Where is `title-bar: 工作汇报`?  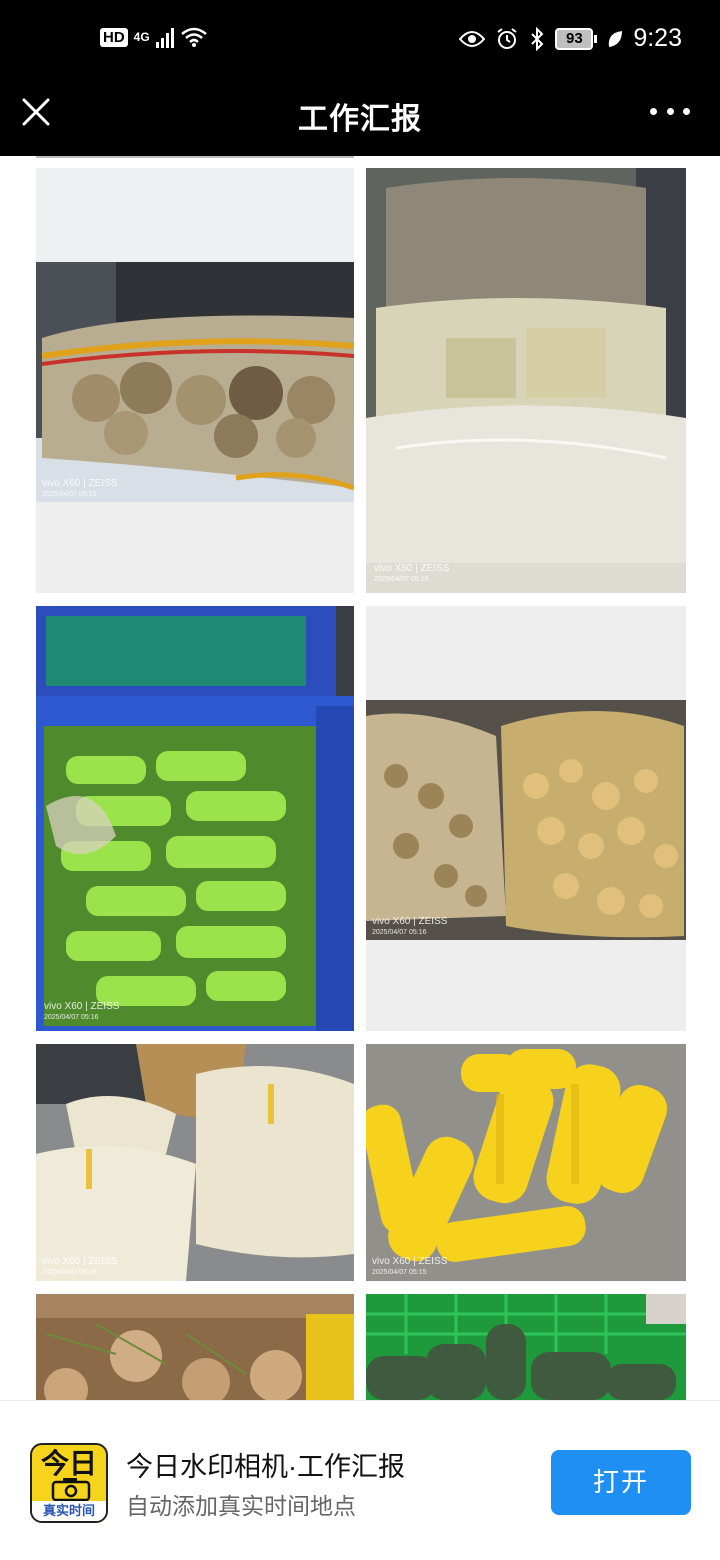
title-bar: 工作汇报 is located at coordinates (360, 120).